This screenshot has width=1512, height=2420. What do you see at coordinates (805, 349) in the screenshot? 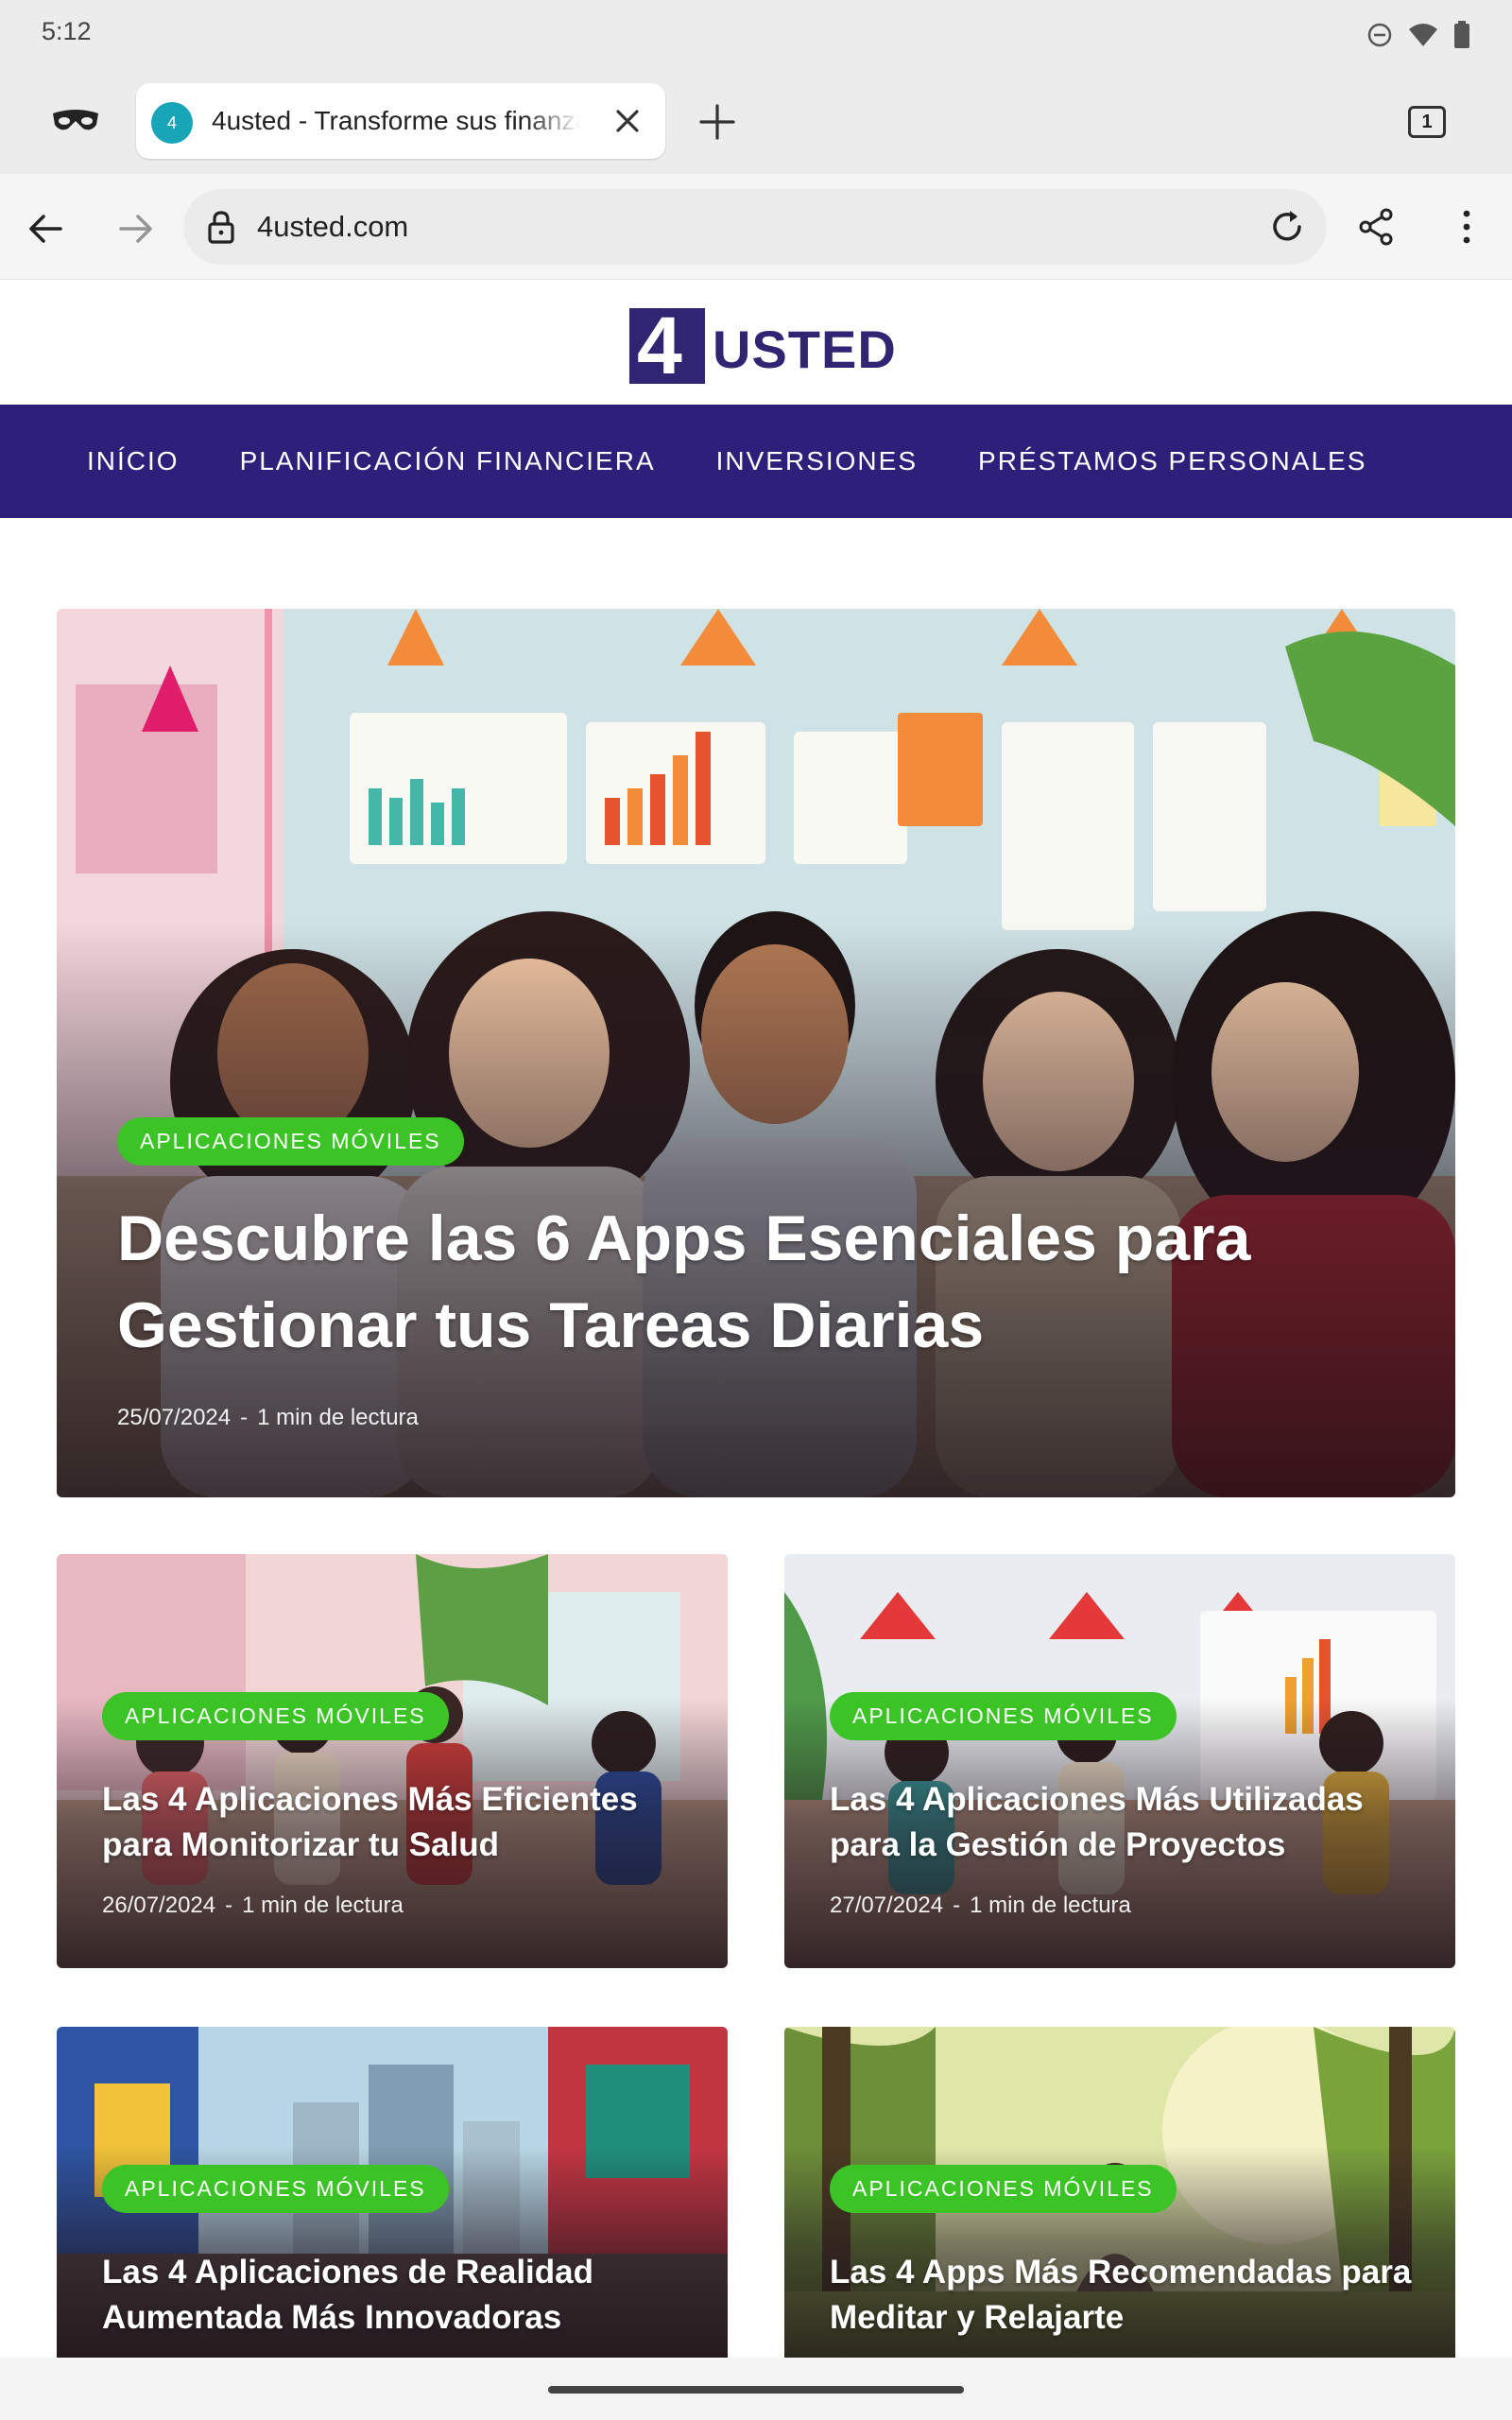
I see `logo-text: USTED` at bounding box center [805, 349].